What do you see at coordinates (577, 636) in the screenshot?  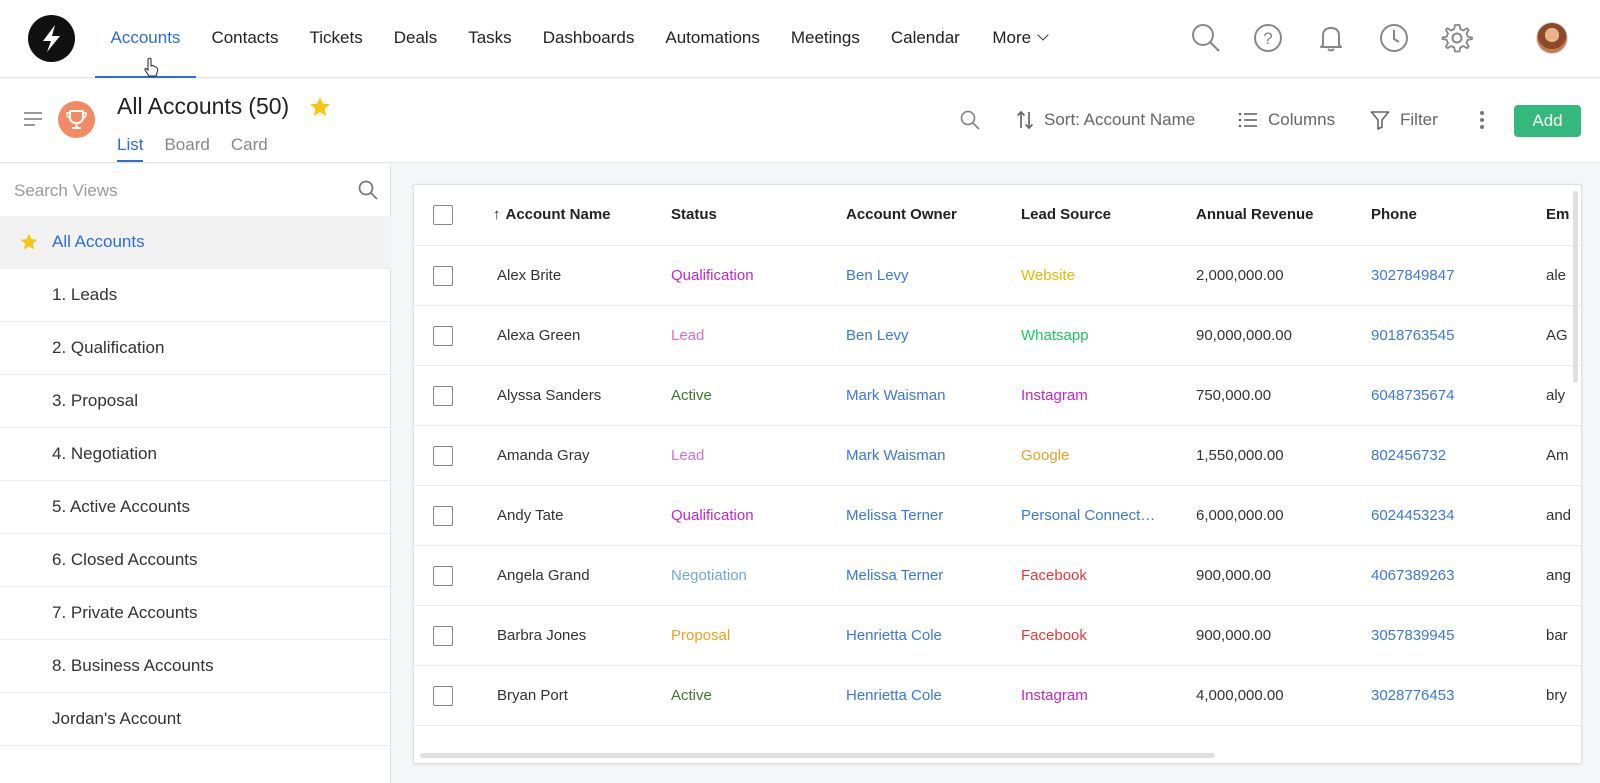 I see `cell-name: Barbra Jones` at bounding box center [577, 636].